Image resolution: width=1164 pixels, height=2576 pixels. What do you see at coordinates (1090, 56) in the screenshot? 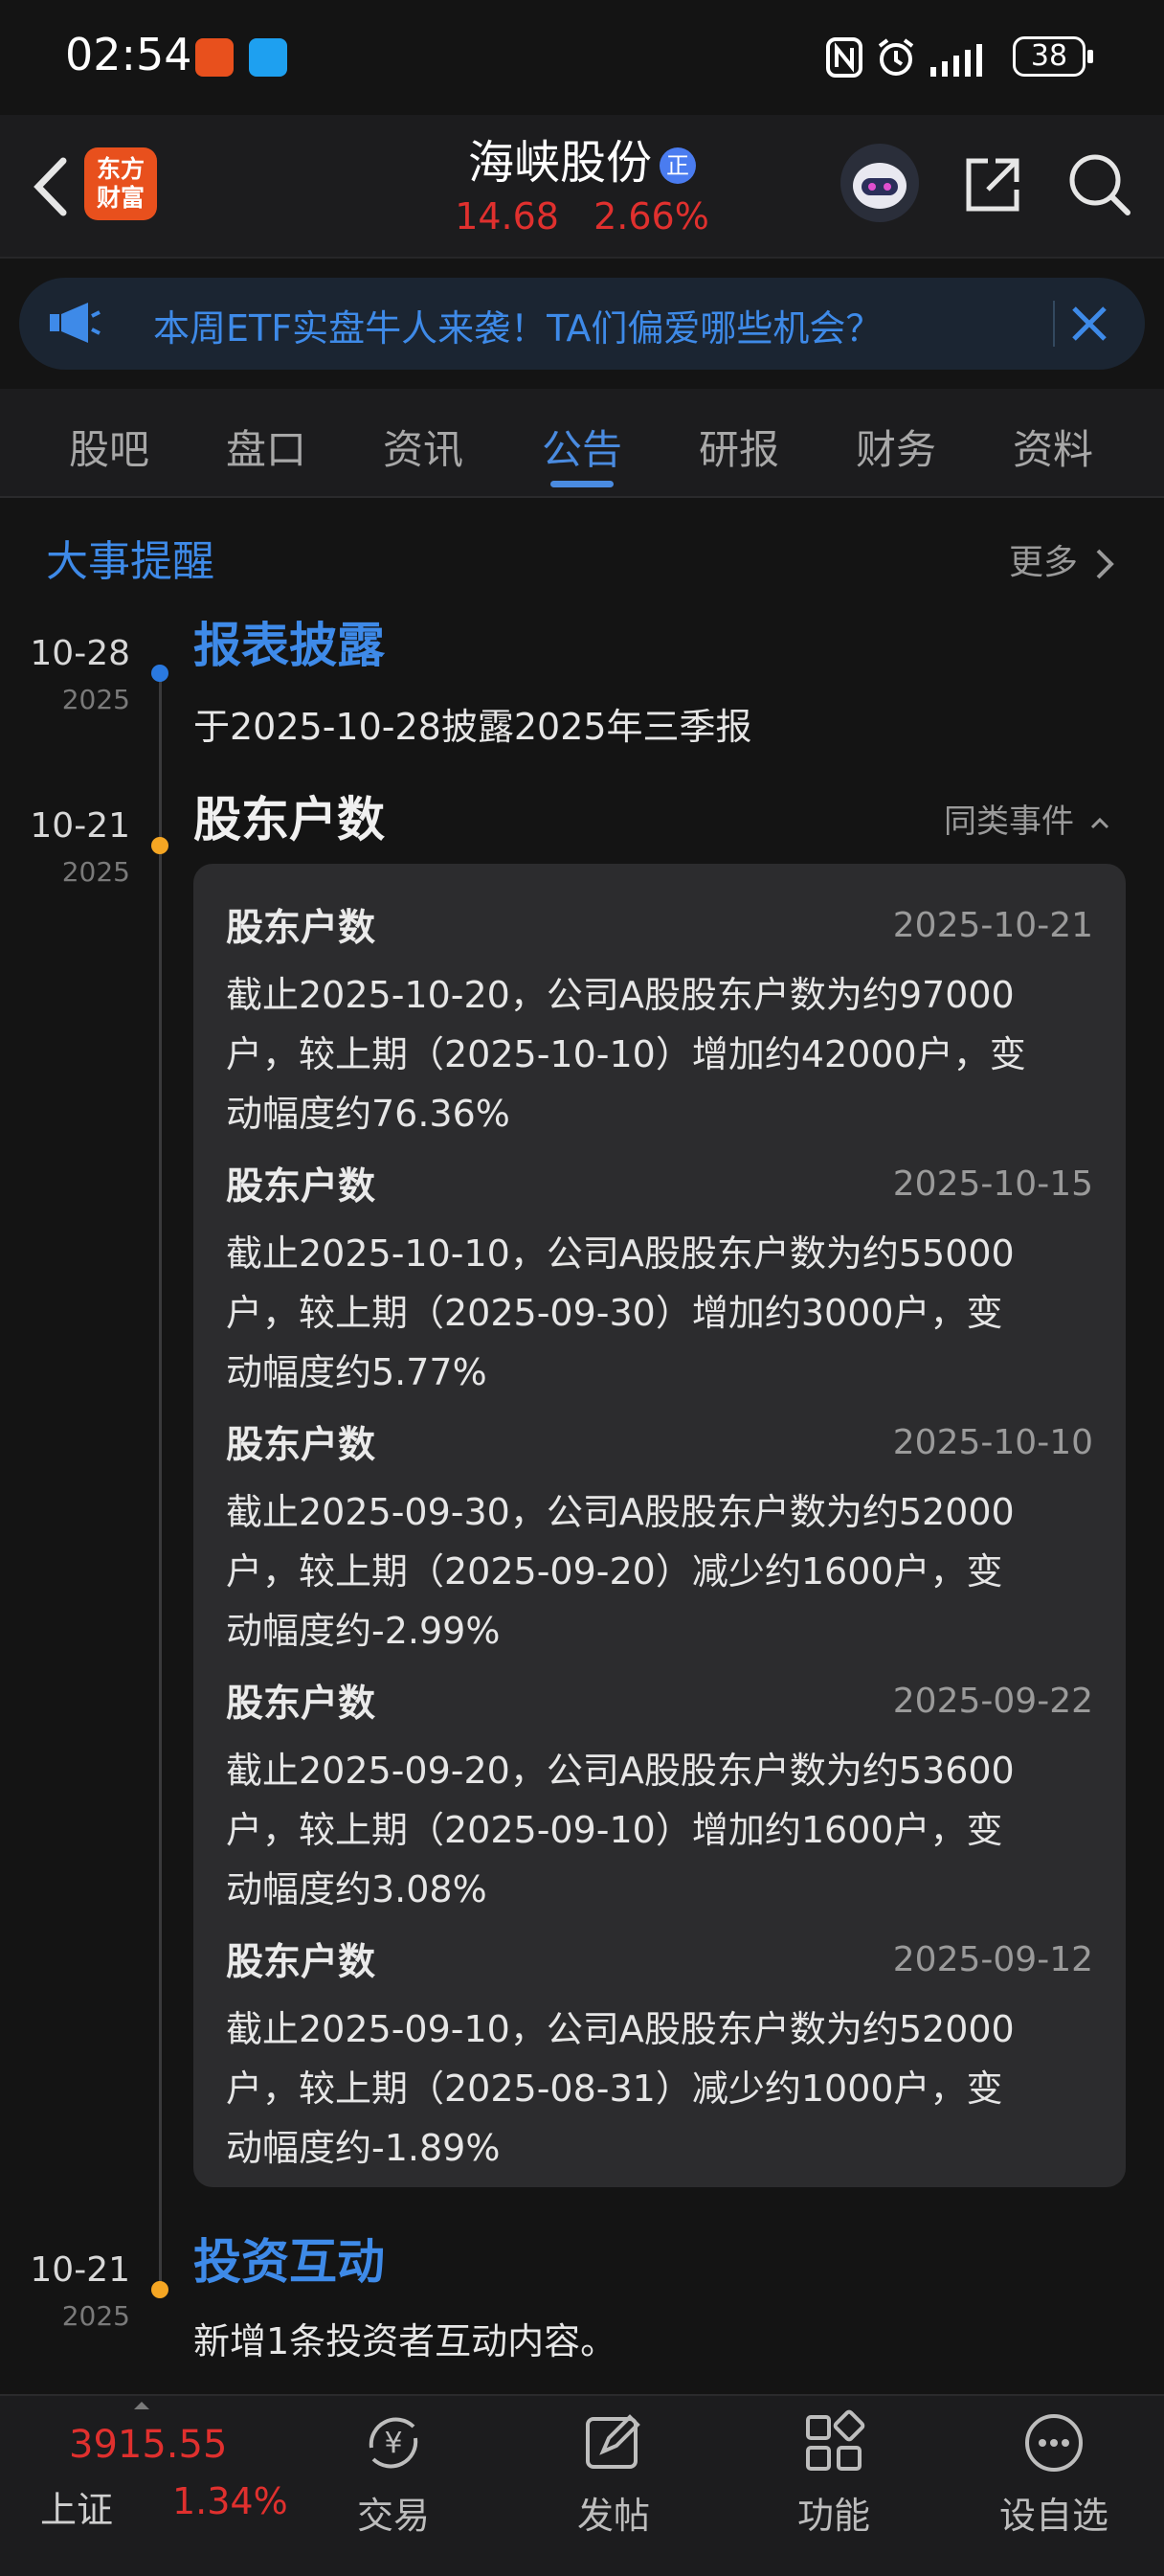
I see `battery-tip` at bounding box center [1090, 56].